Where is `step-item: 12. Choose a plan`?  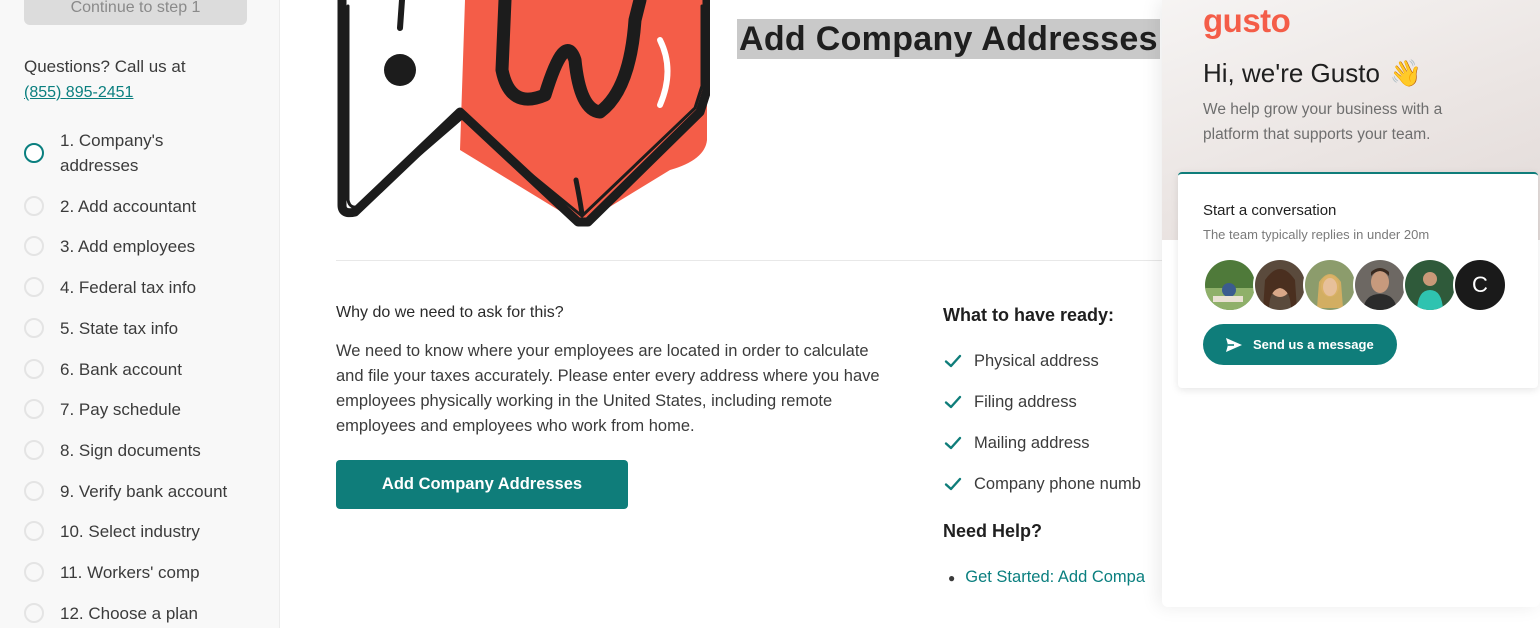
step-item: 12. Choose a plan is located at coordinates (144, 613).